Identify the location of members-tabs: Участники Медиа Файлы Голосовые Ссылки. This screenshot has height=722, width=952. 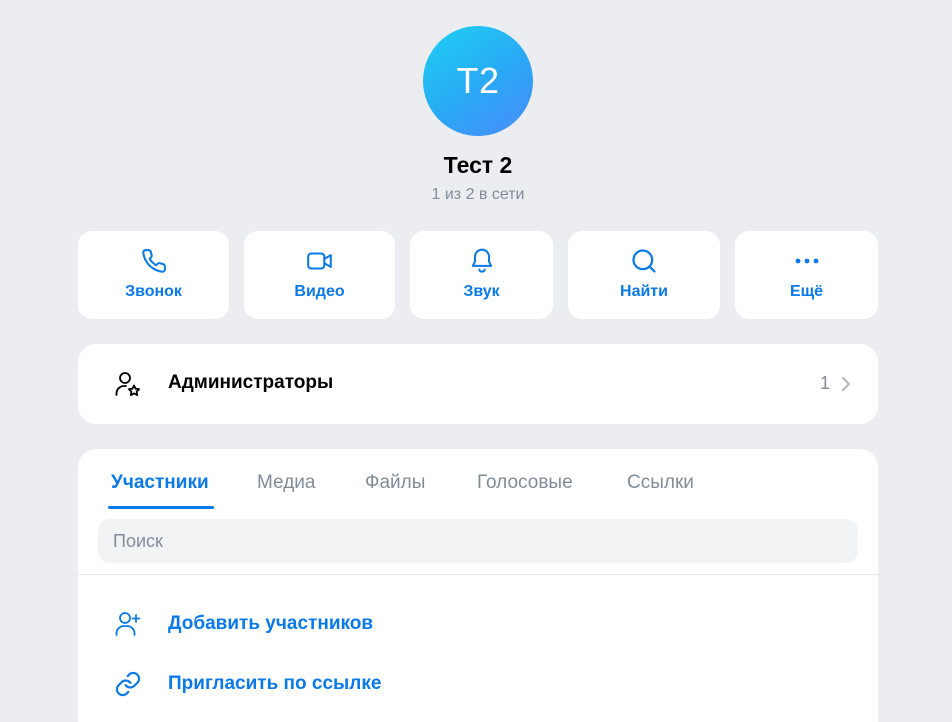
(478, 479).